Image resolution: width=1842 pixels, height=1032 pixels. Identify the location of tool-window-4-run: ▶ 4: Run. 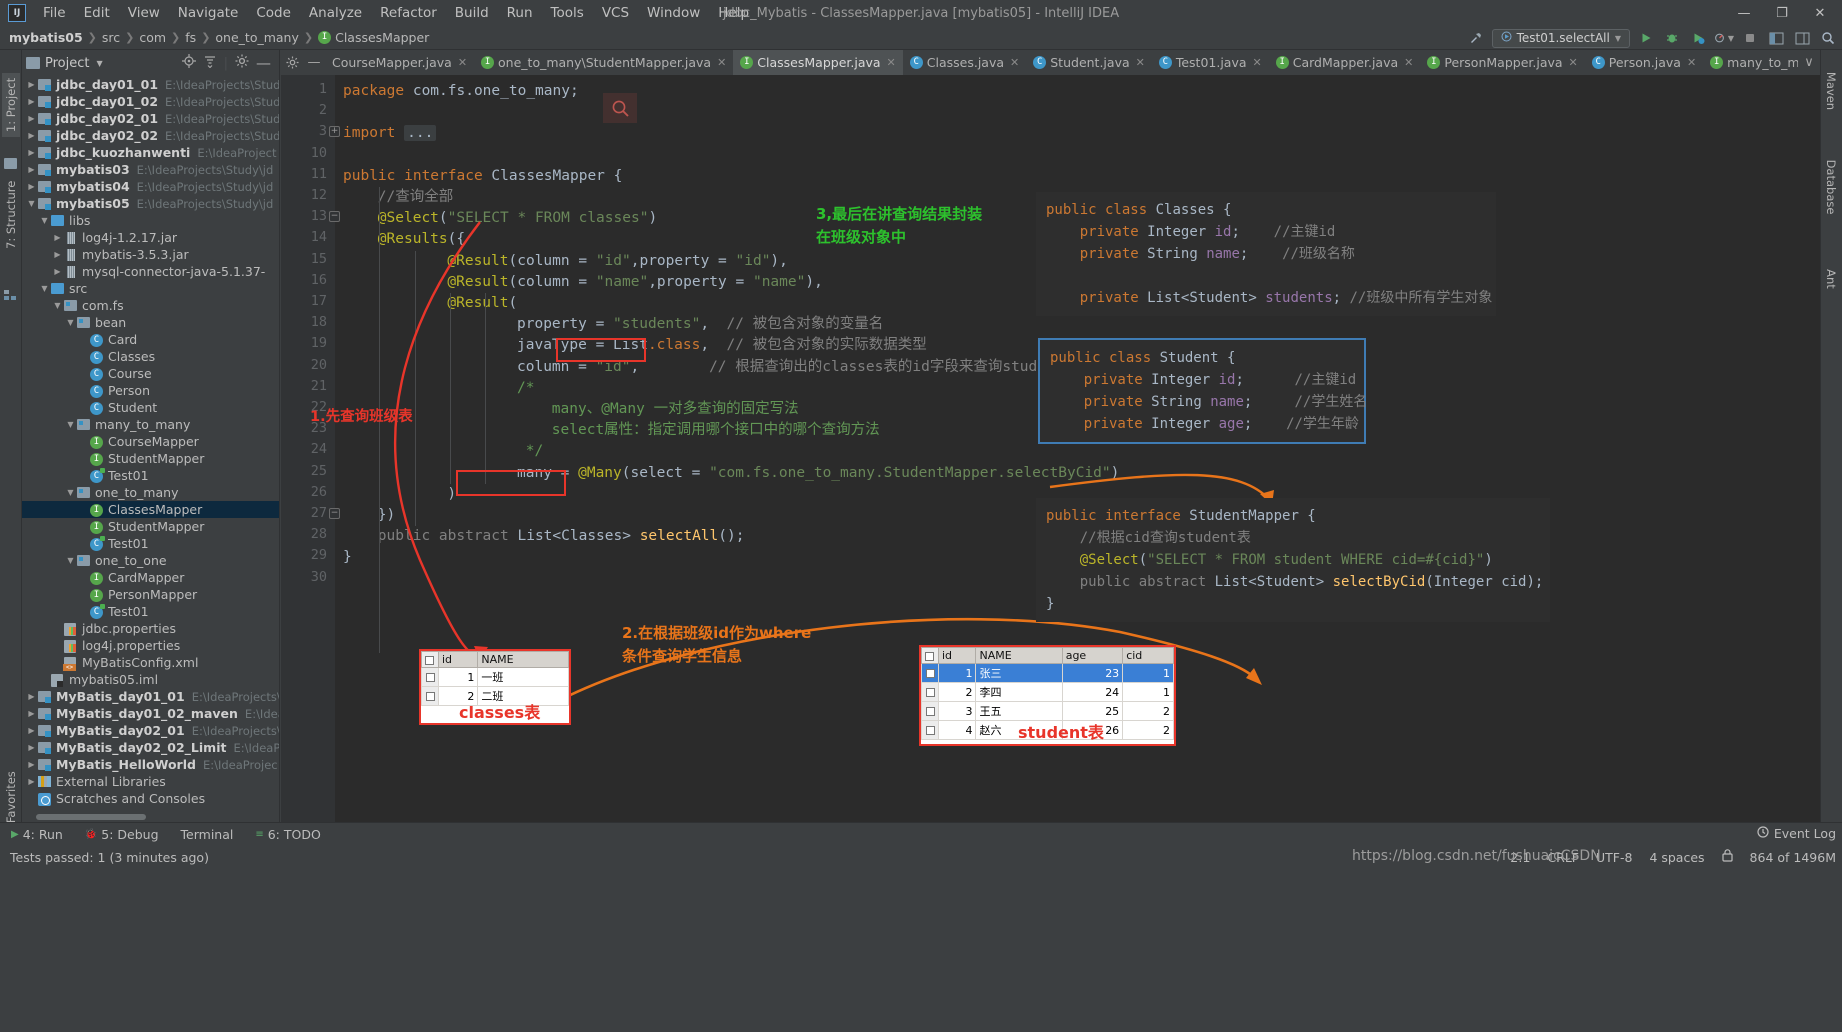
(37, 834).